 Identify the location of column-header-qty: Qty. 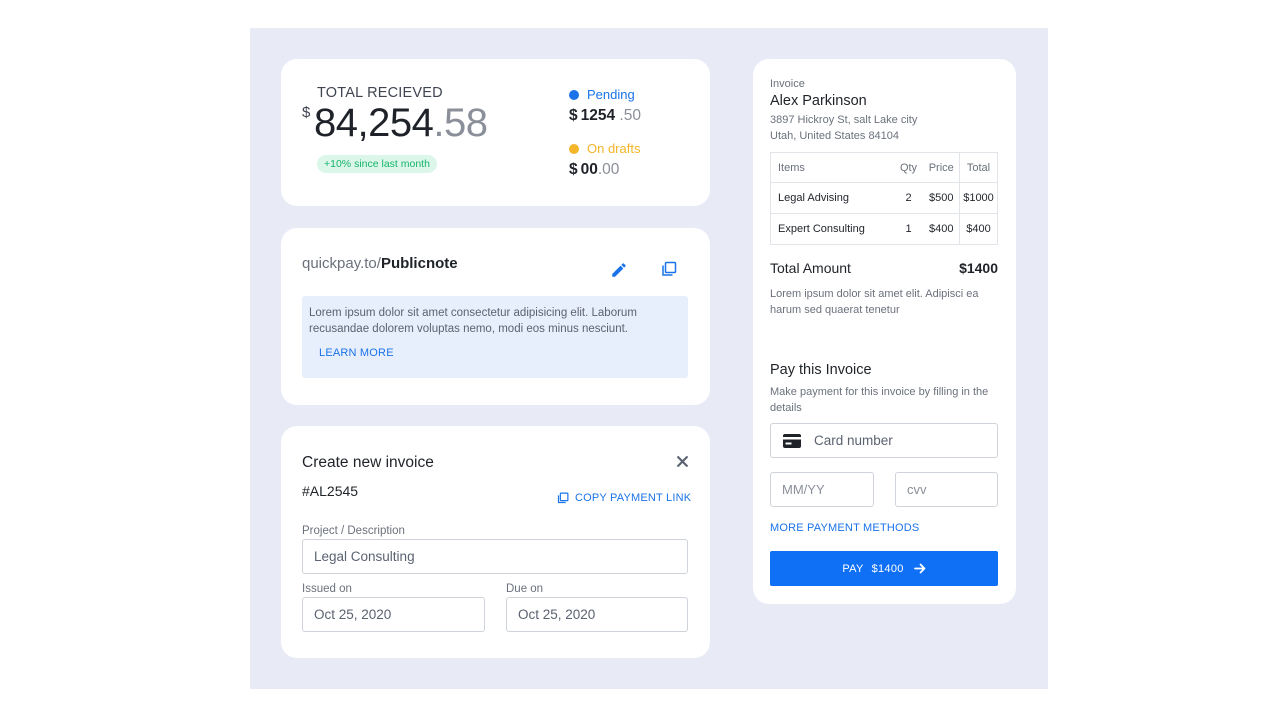
(908, 167).